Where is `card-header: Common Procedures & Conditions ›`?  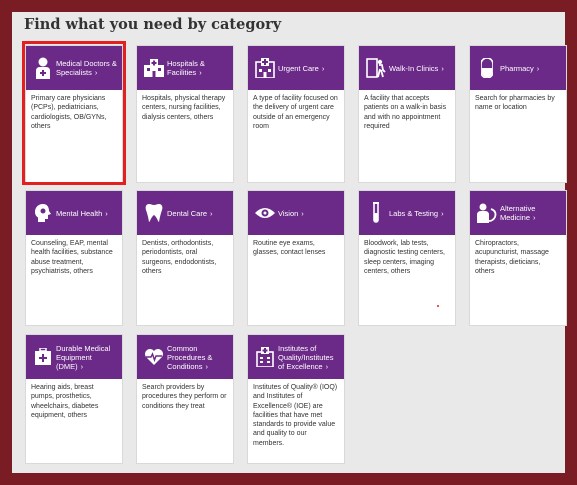 card-header: Common Procedures & Conditions › is located at coordinates (185, 357).